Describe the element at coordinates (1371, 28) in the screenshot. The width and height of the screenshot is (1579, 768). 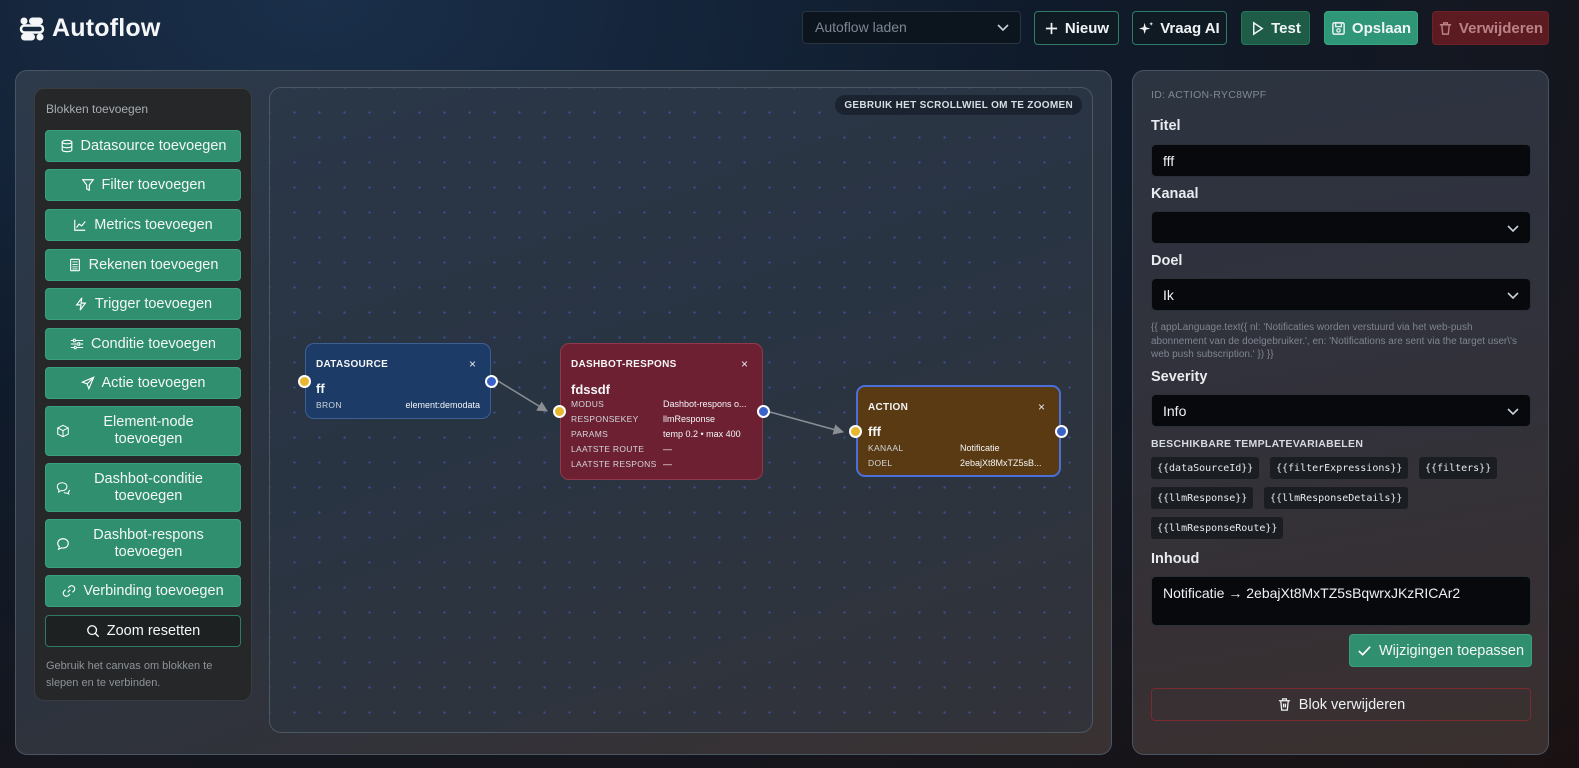
I see `save-button: Opslaan` at that location.